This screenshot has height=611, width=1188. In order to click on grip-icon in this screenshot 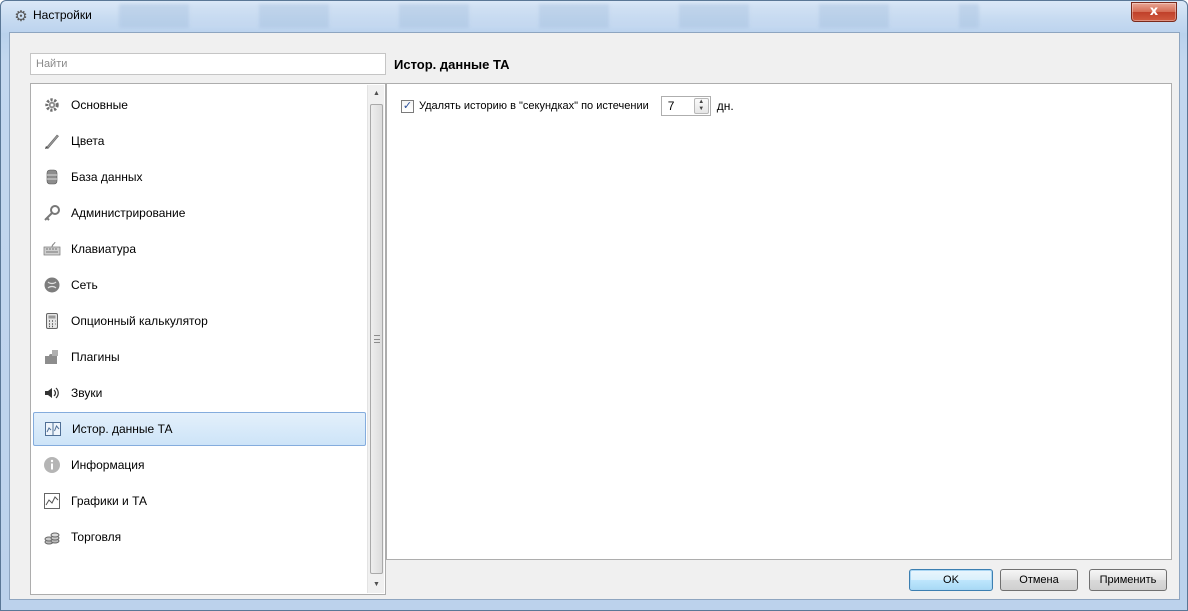, I will do `click(377, 339)`.